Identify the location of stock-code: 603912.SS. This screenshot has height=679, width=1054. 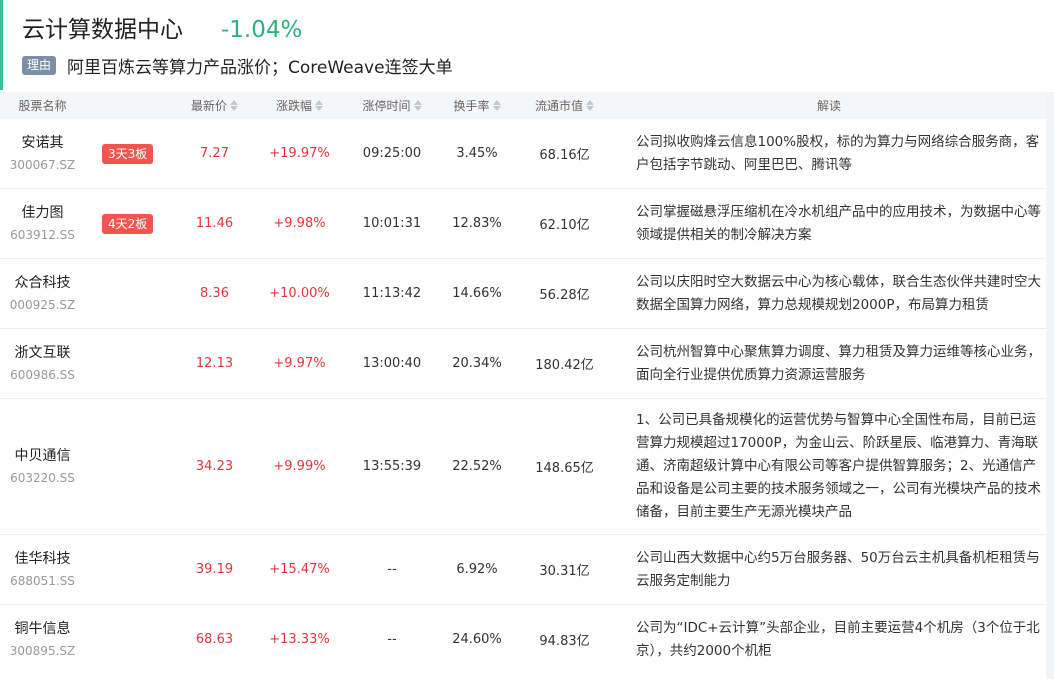
(42, 235).